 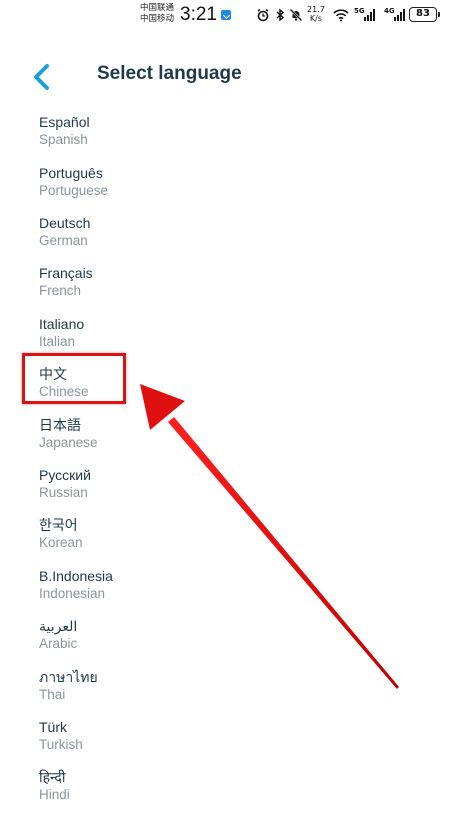 What do you see at coordinates (62, 324) in the screenshot?
I see `language-native-name: Italiano` at bounding box center [62, 324].